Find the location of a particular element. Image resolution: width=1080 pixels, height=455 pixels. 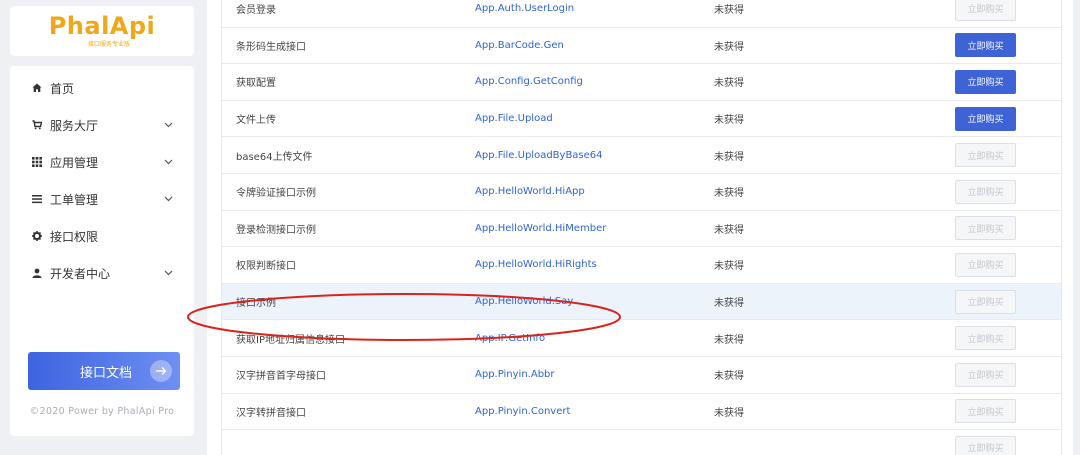

logo-subtitle: 接口服务专业版 is located at coordinates (108, 44).